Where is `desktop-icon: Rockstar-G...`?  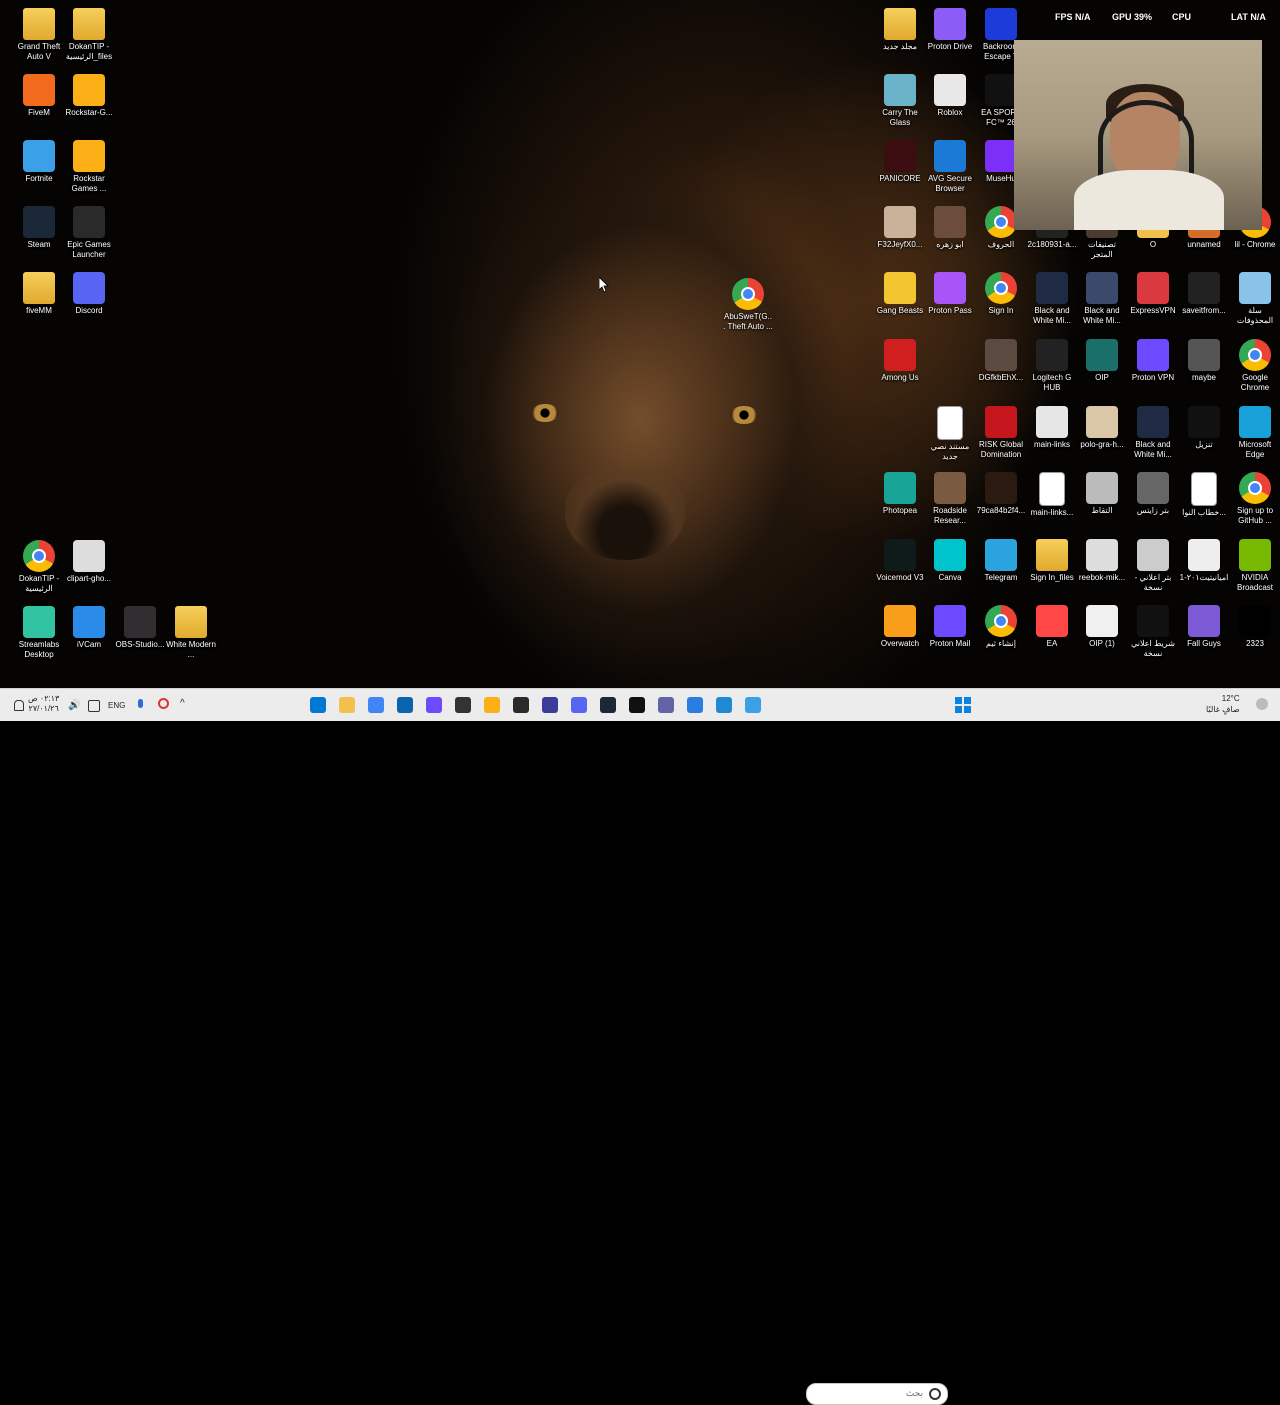 desktop-icon: Rockstar-G... is located at coordinates (89, 96).